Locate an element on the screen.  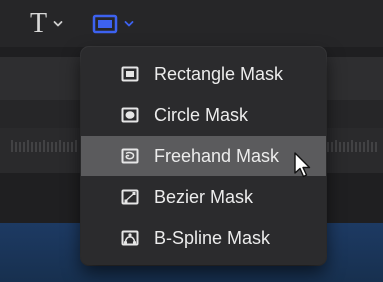
menu-item-bezier-mask: Bezier Mask is located at coordinates (203, 197).